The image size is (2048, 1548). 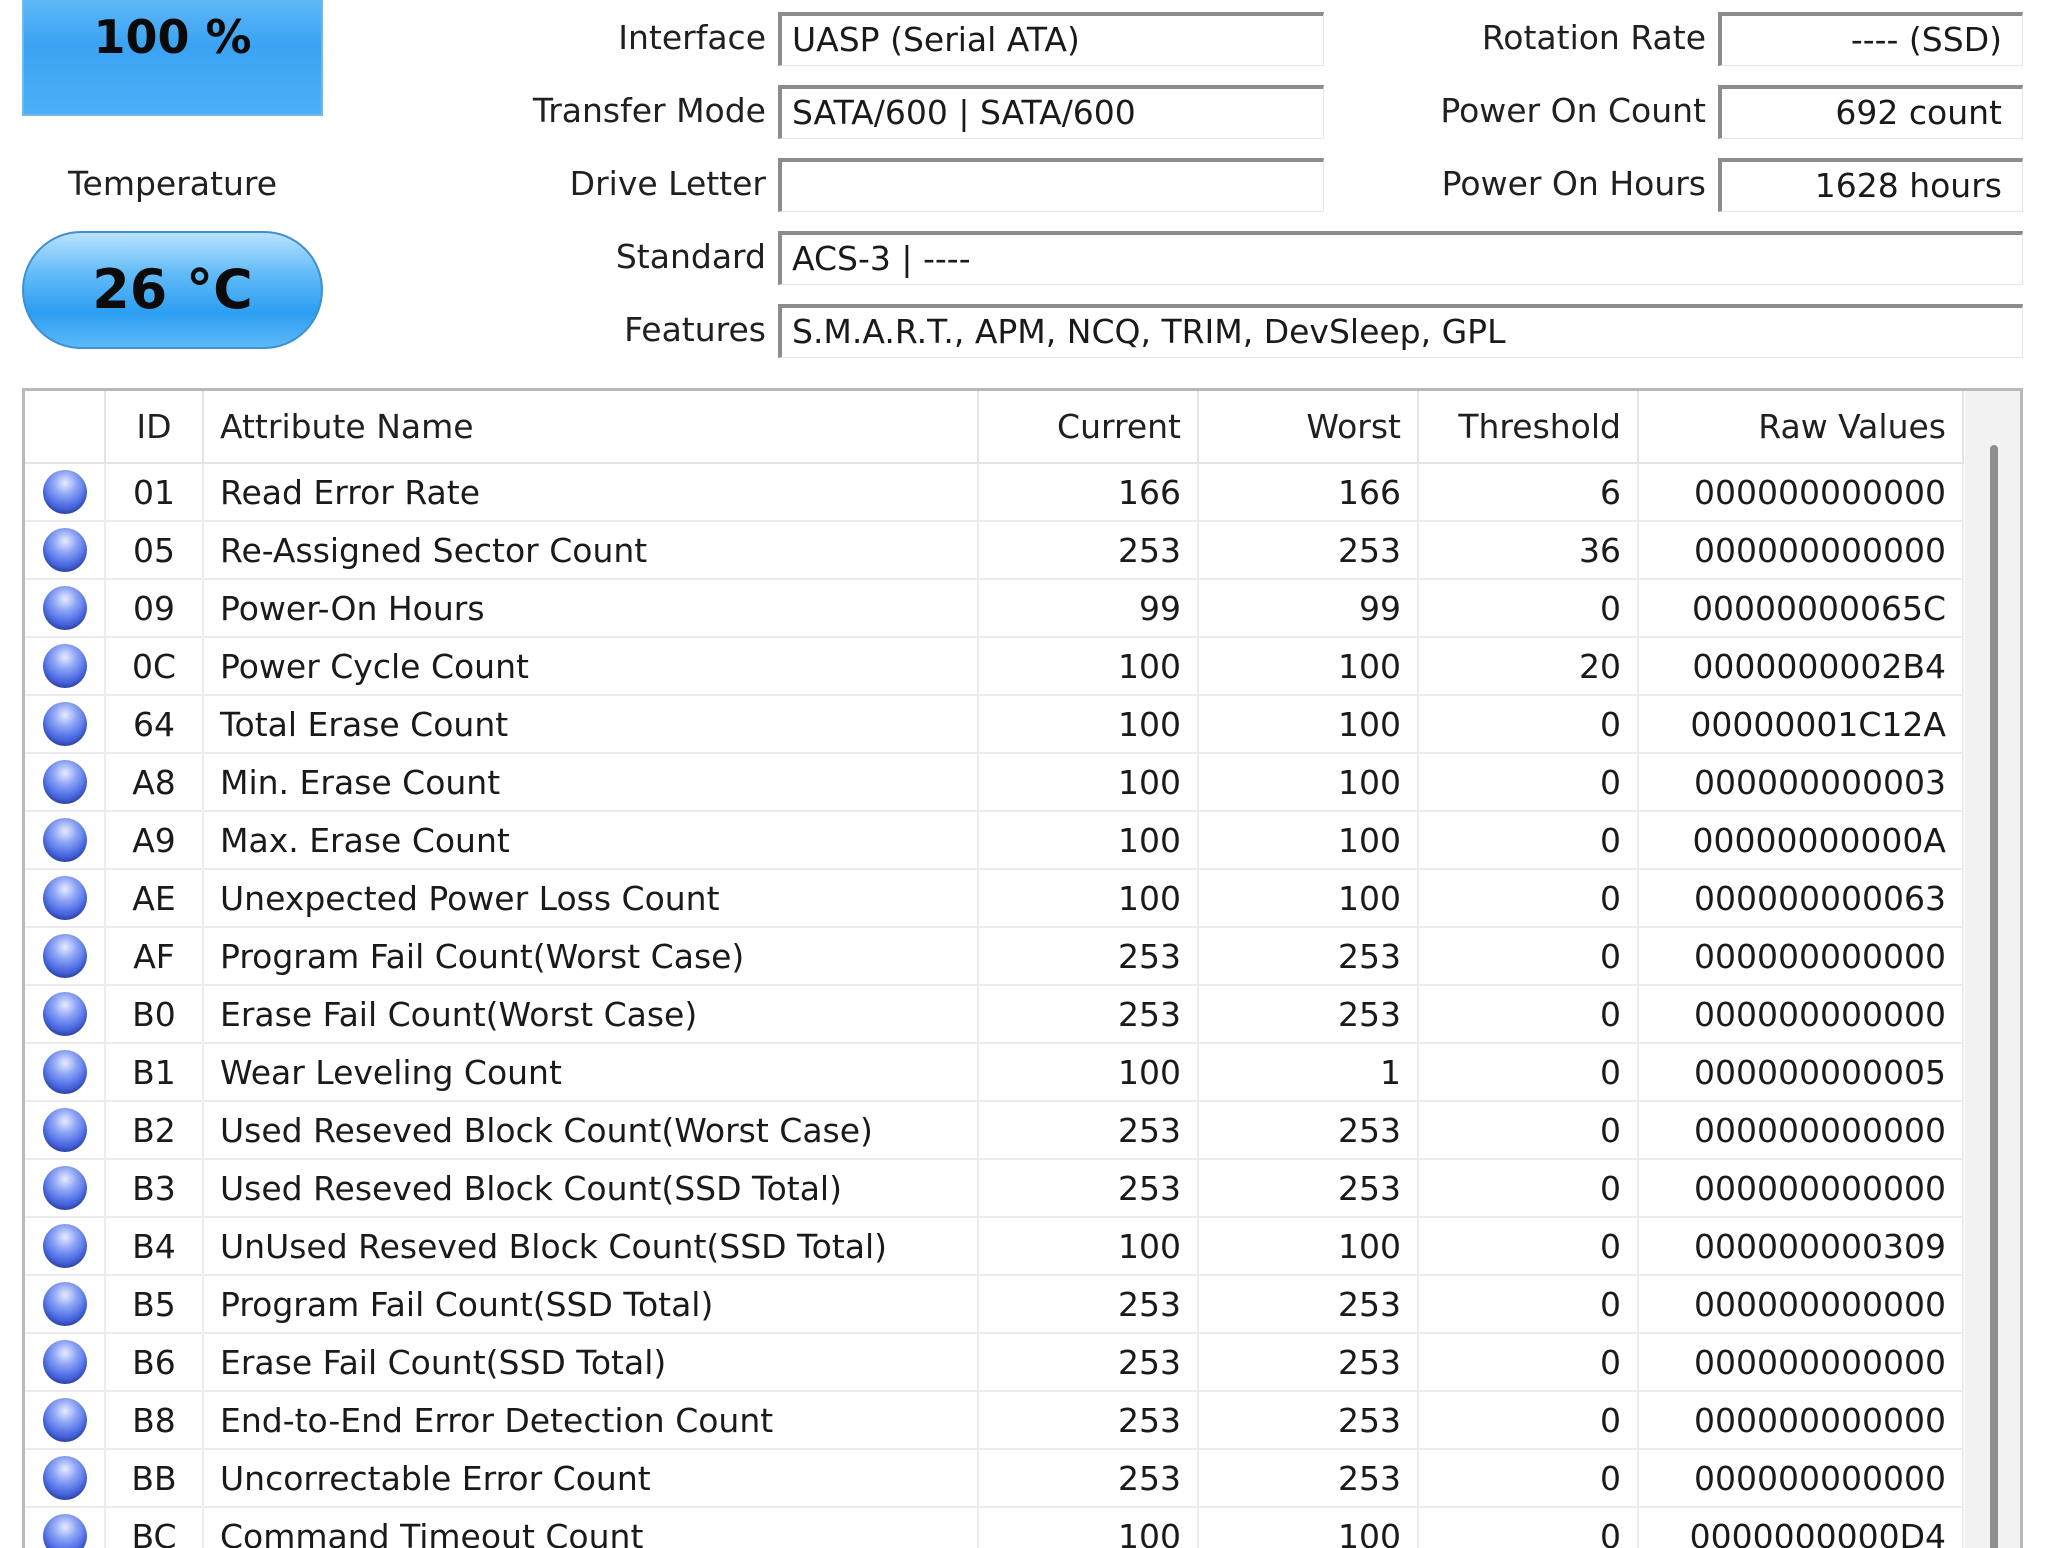 I want to click on cell-attribute-name: Used Reseved Block Count(Worst Case), so click(x=591, y=1130).